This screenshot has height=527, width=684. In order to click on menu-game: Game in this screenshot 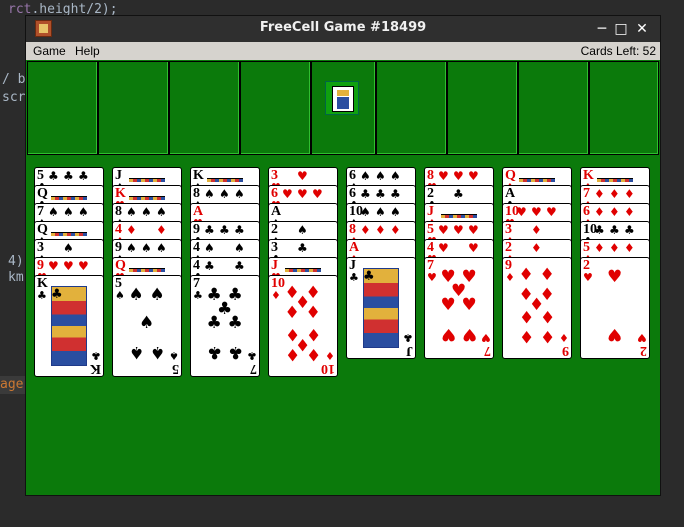, I will do `click(49, 51)`.